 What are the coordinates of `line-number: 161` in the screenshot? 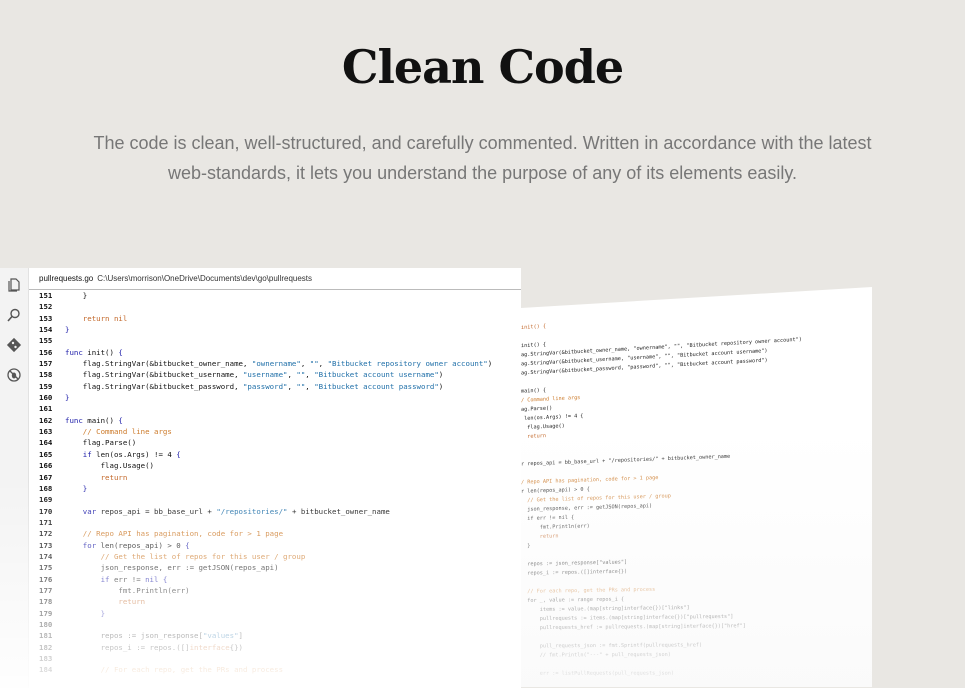 It's located at (46, 409).